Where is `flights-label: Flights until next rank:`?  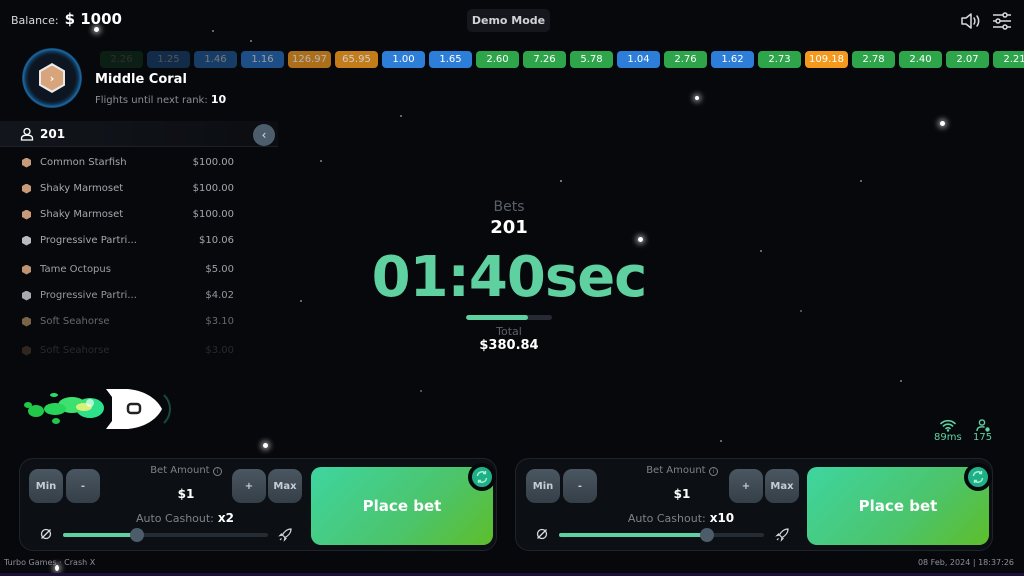 flights-label: Flights until next rank: is located at coordinates (151, 100).